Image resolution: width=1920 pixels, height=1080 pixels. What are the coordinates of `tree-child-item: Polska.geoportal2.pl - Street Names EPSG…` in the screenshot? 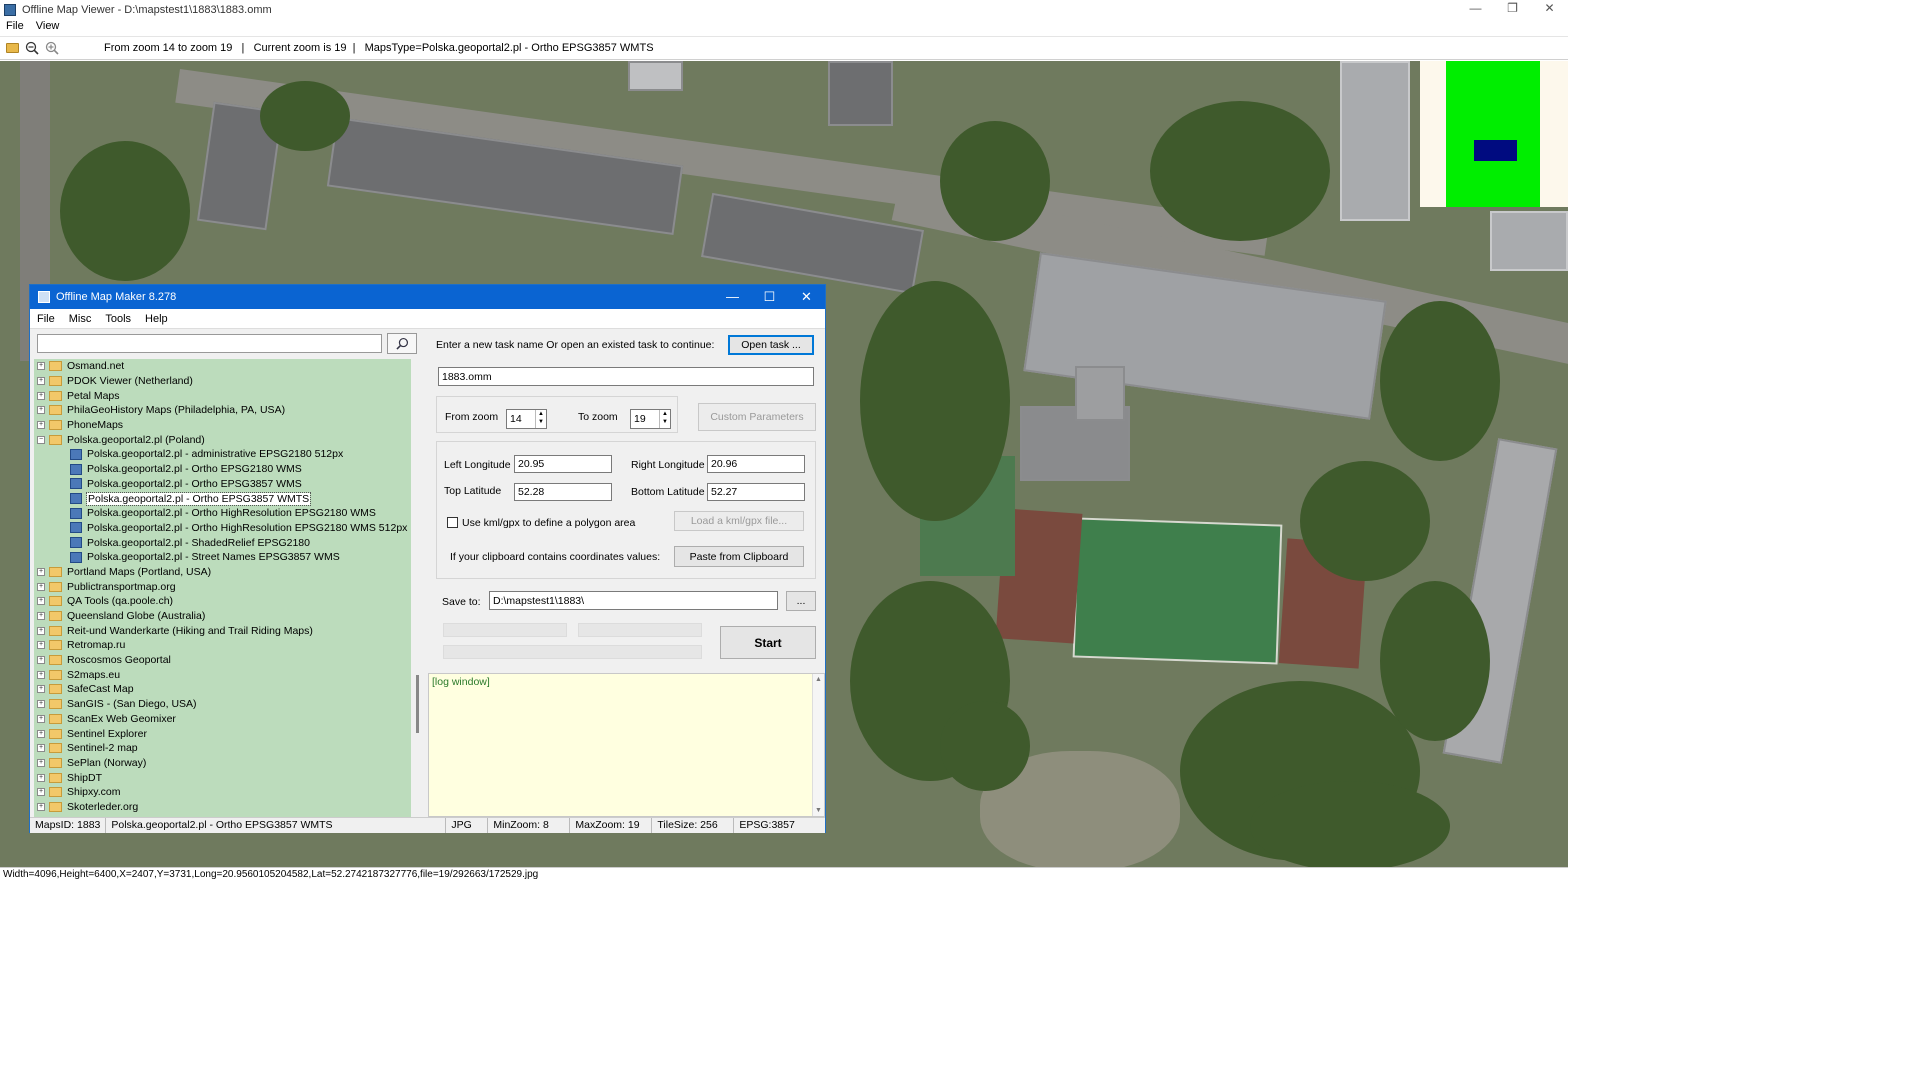 It's located at (222, 557).